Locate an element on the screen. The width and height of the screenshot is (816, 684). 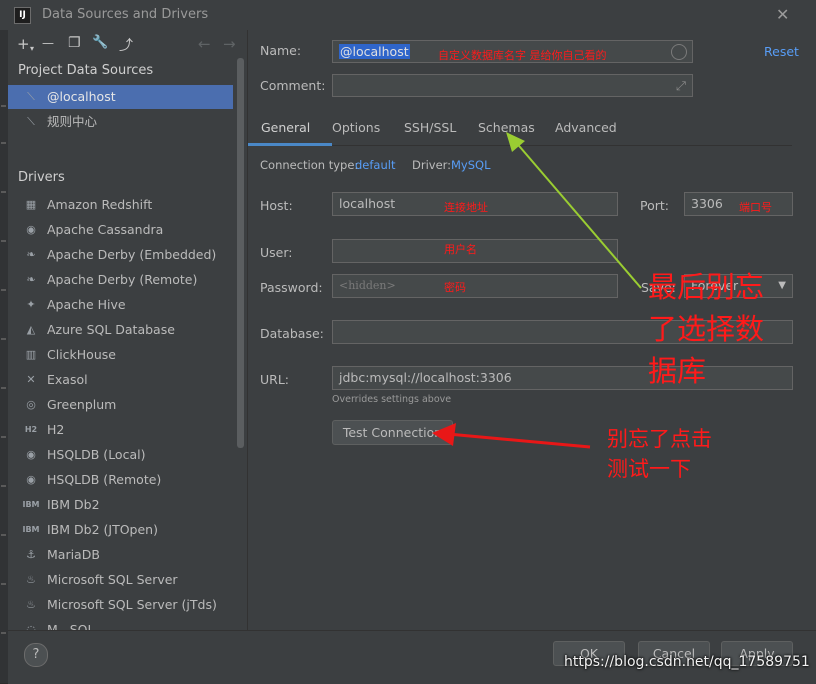
red-arrow-line is located at coordinates (519, 440).